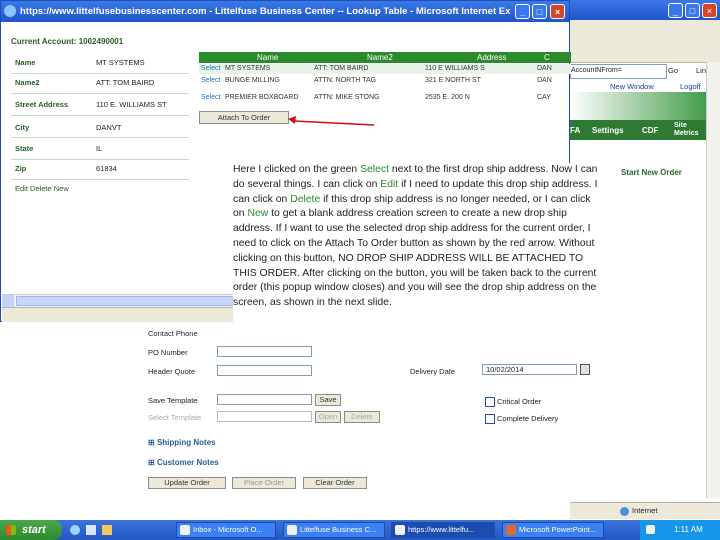 Image resolution: width=720 pixels, height=540 pixels. What do you see at coordinates (528, 418) in the screenshot?
I see `complete-delivery-label: Complete Delivery` at bounding box center [528, 418].